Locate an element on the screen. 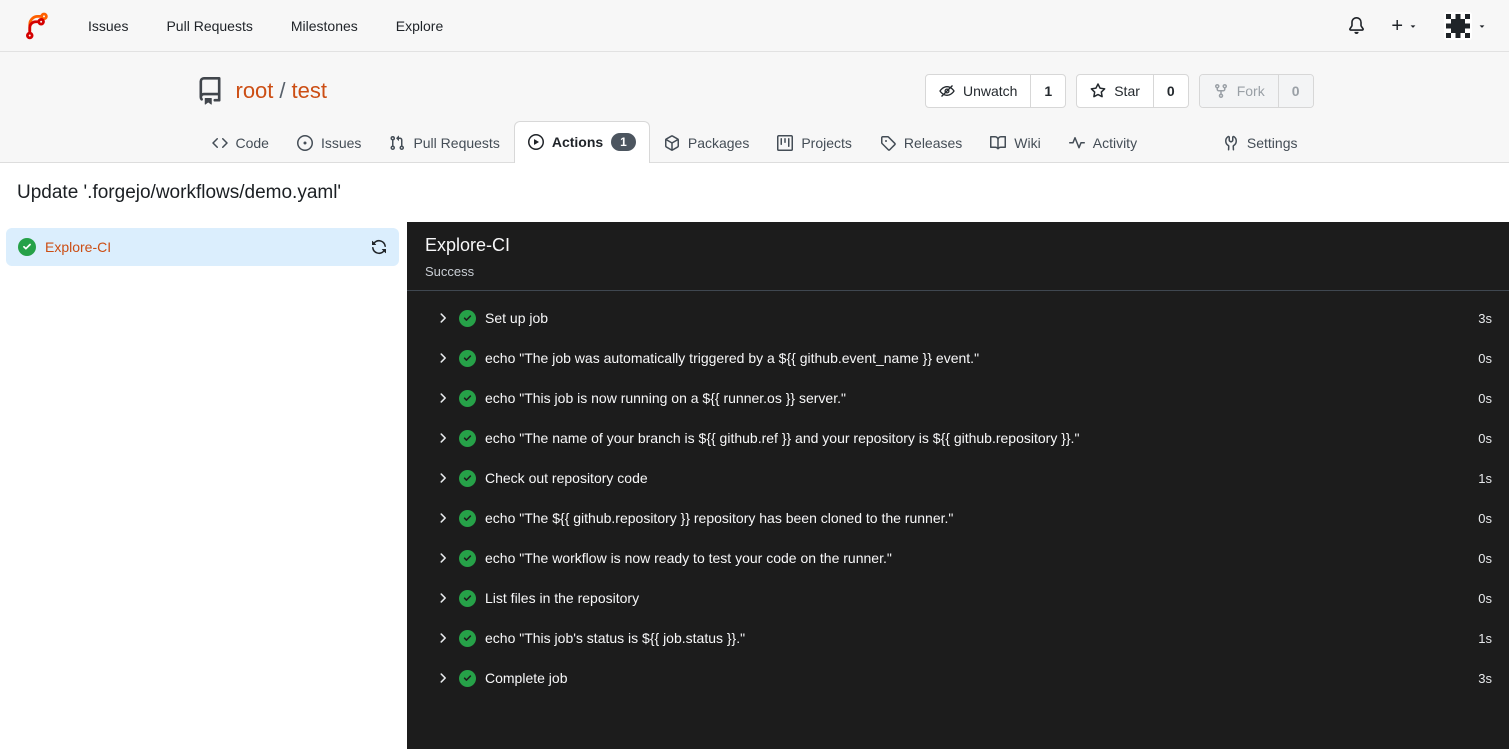  step-row: Complete job 3s is located at coordinates (958, 678).